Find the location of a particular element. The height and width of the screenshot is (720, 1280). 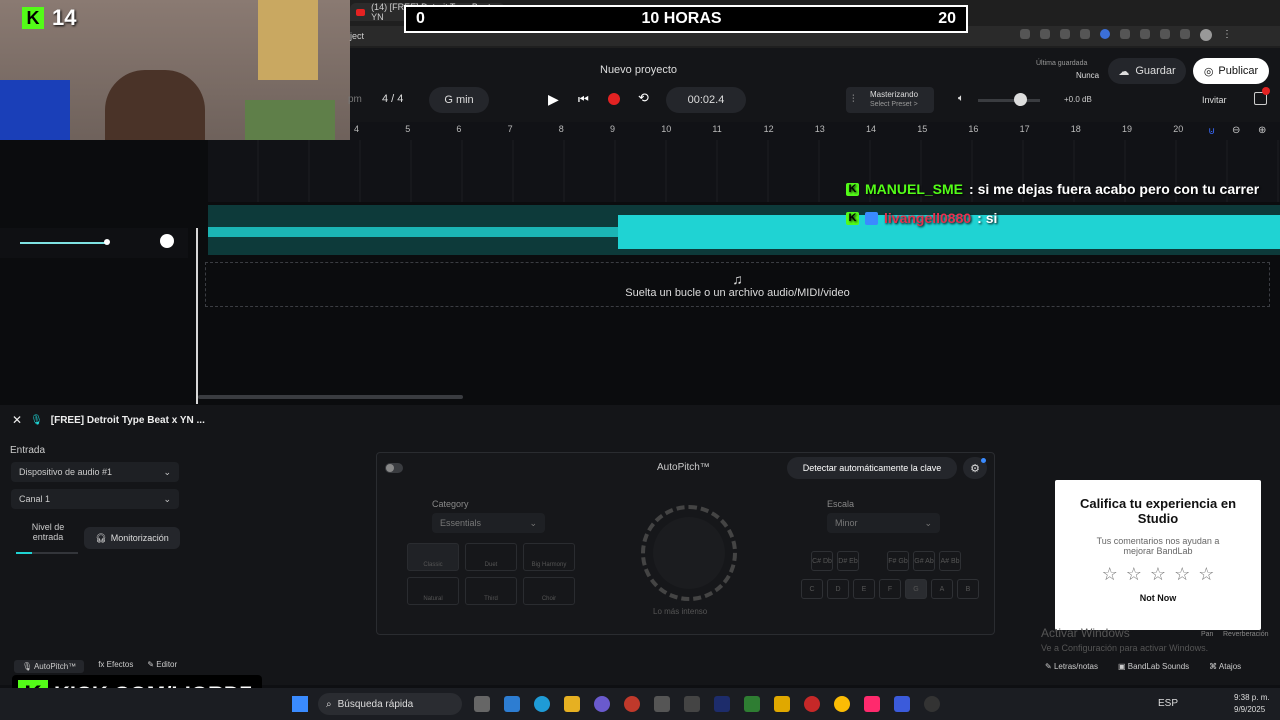

device-dropdown: Dispositivo de audio #1 ⌄ is located at coordinates (95, 472).